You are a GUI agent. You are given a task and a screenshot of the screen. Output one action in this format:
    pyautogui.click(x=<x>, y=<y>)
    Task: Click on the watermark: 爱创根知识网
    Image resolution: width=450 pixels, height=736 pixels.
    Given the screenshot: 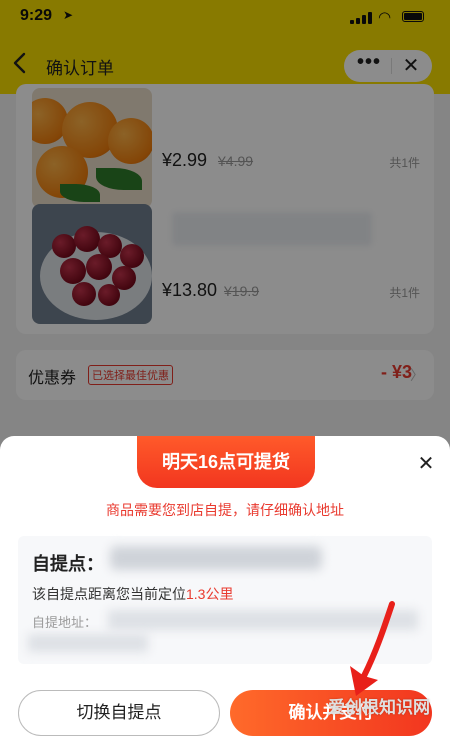 What is the action you would take?
    pyautogui.click(x=379, y=707)
    